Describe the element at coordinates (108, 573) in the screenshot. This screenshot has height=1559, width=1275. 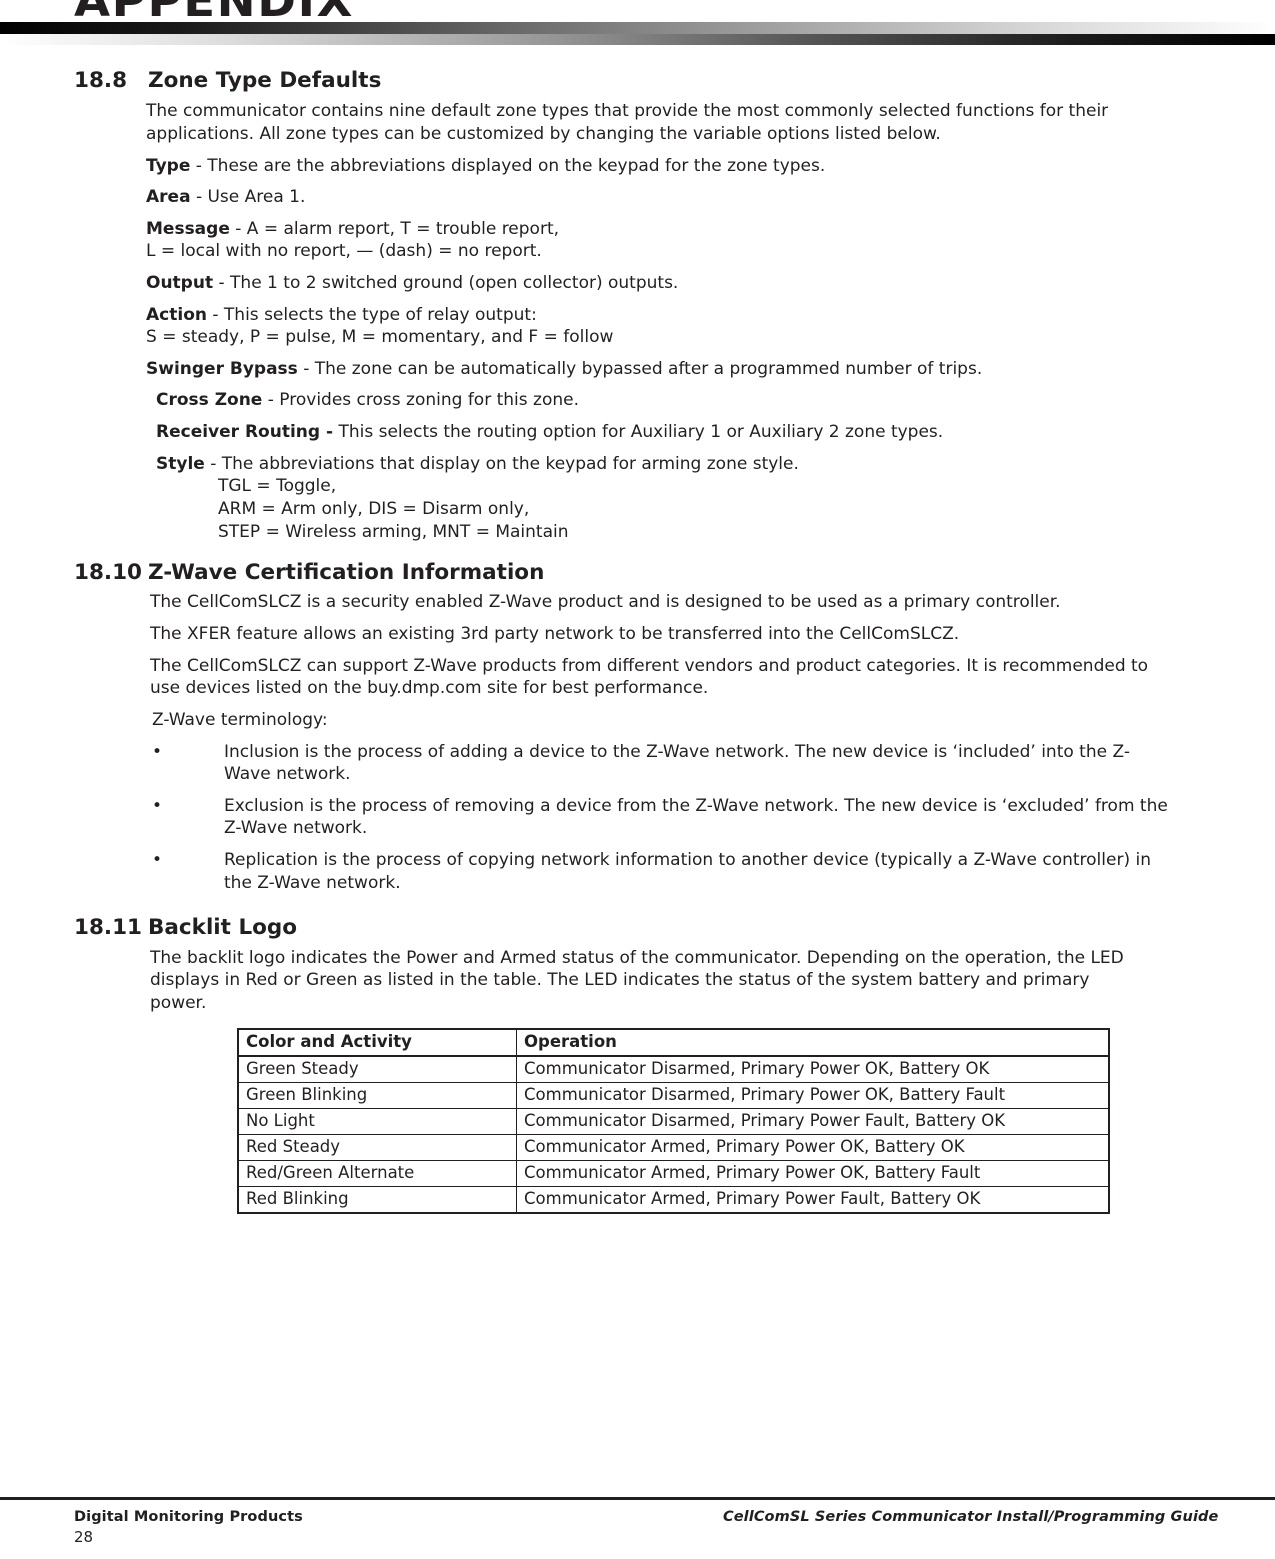
I see `section-number: 18.10` at that location.